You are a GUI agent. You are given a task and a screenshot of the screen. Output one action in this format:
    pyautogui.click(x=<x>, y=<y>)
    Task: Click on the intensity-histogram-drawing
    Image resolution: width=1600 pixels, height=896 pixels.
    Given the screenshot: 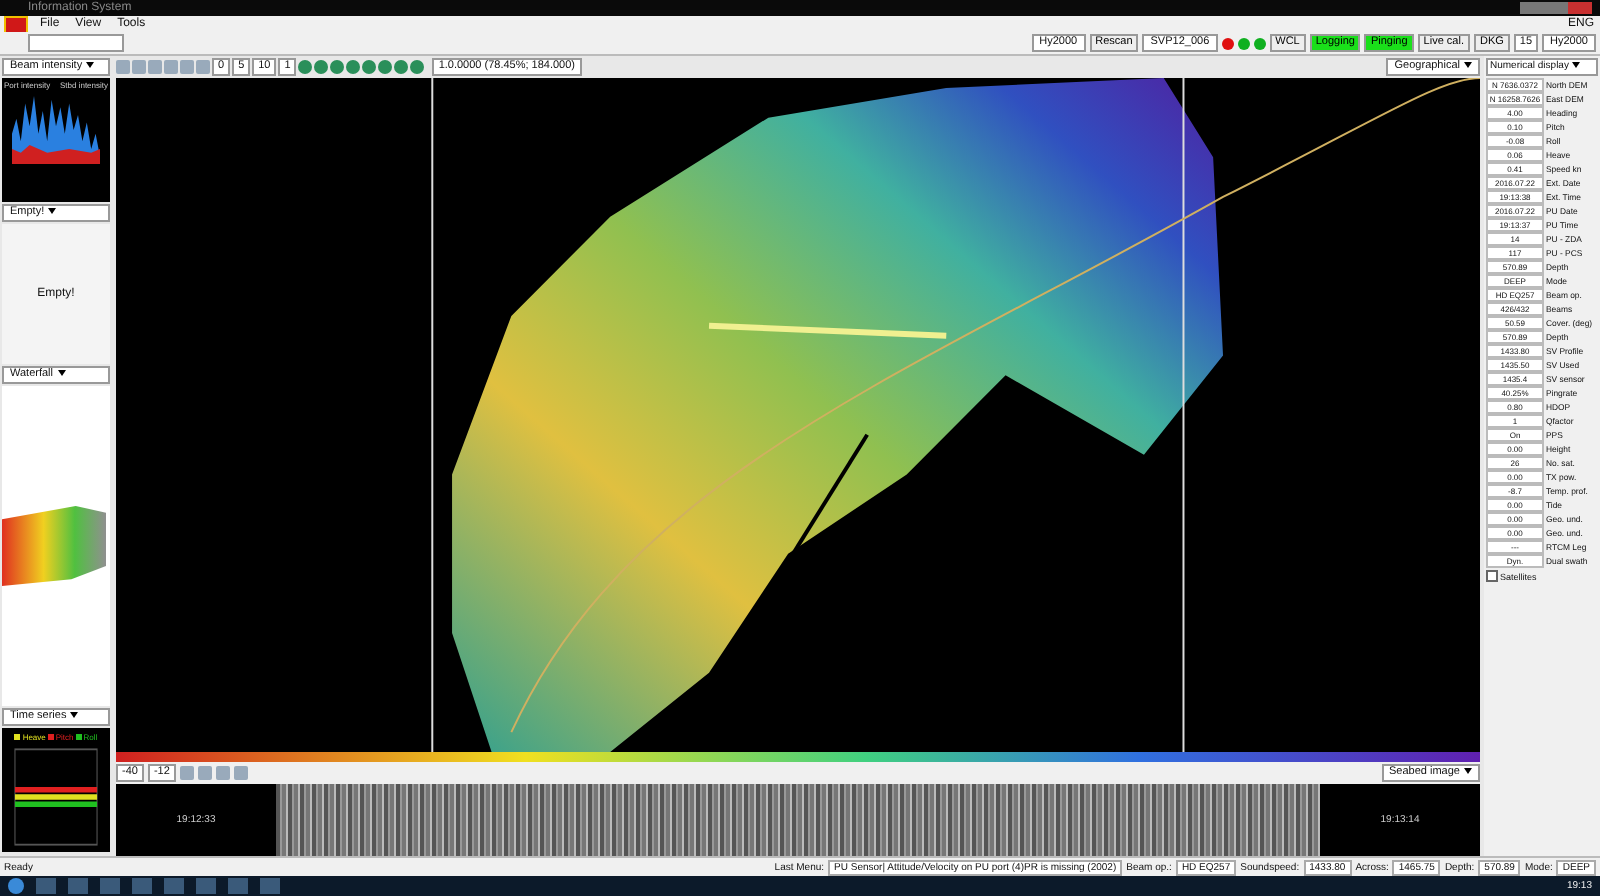 What is the action you would take?
    pyautogui.click(x=56, y=130)
    